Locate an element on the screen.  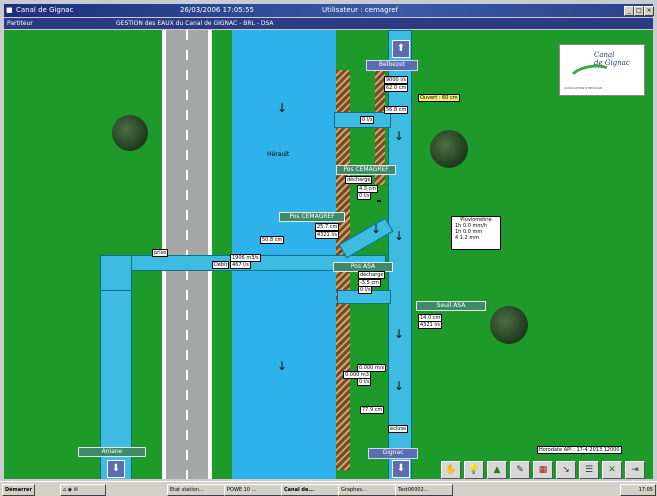
logo-line1: Canal is located at coordinates (604, 55).